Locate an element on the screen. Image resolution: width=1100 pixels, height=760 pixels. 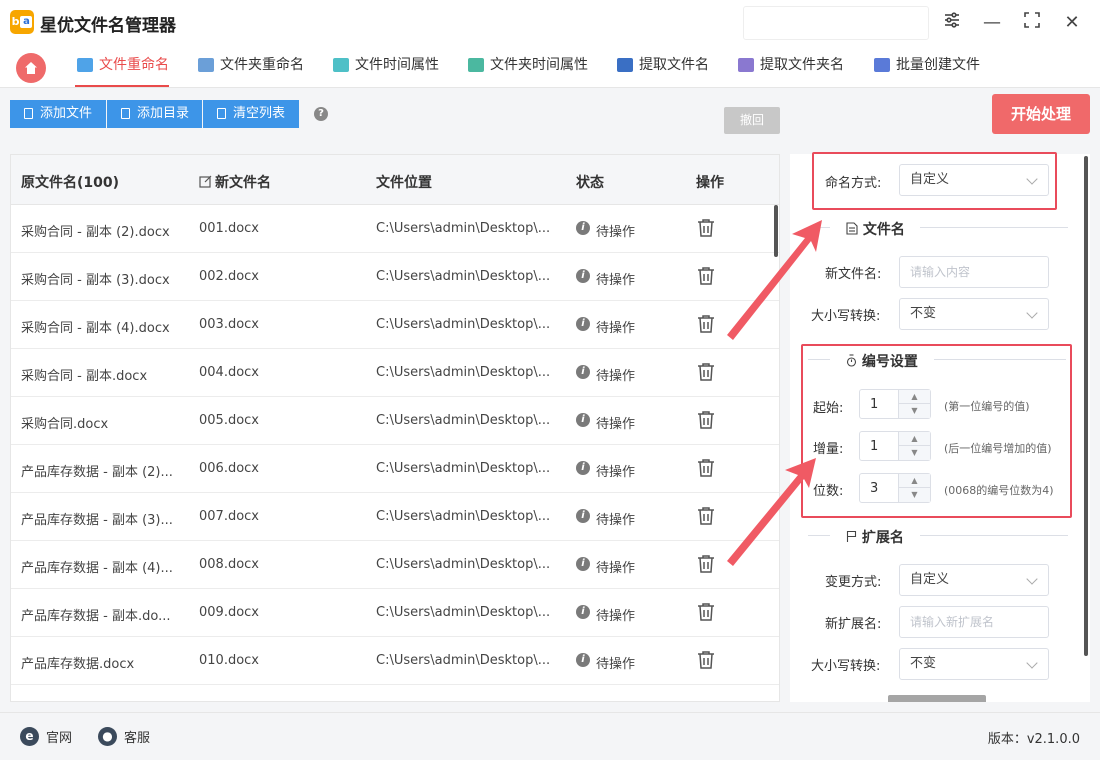
header-new-name: 新文件名 is located at coordinates (235, 182).